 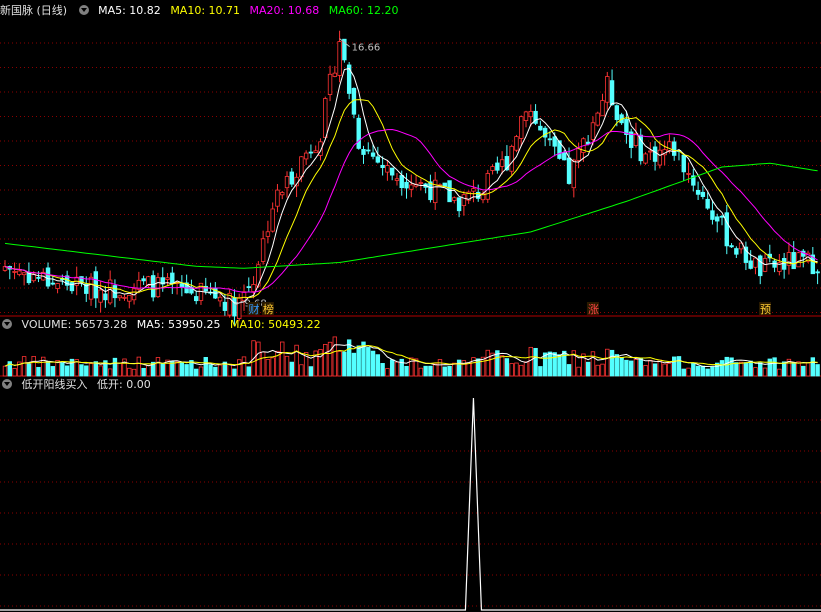 I want to click on event-marker: 财, so click(x=254, y=309).